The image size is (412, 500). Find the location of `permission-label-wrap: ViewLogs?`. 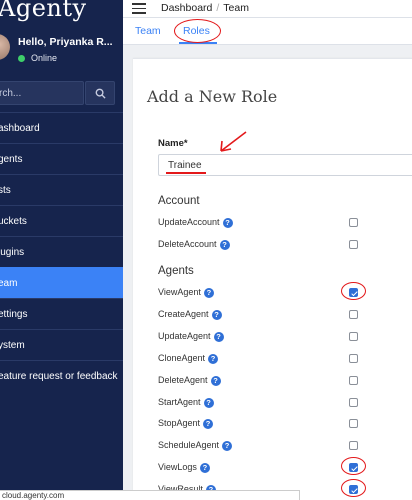

permission-label-wrap: ViewLogs? is located at coordinates (184, 468).